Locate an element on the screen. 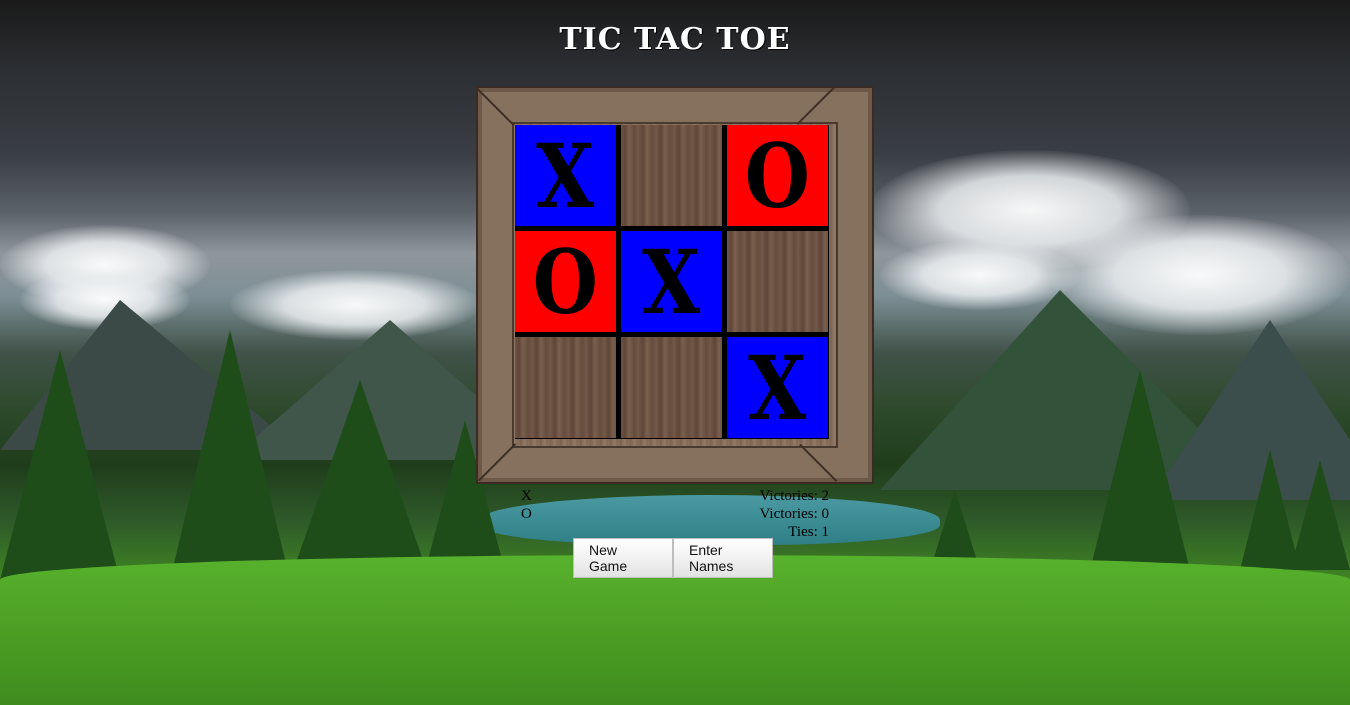 This screenshot has height=705, width=1350. player-o-victories: Victories: 0 is located at coordinates (794, 514).